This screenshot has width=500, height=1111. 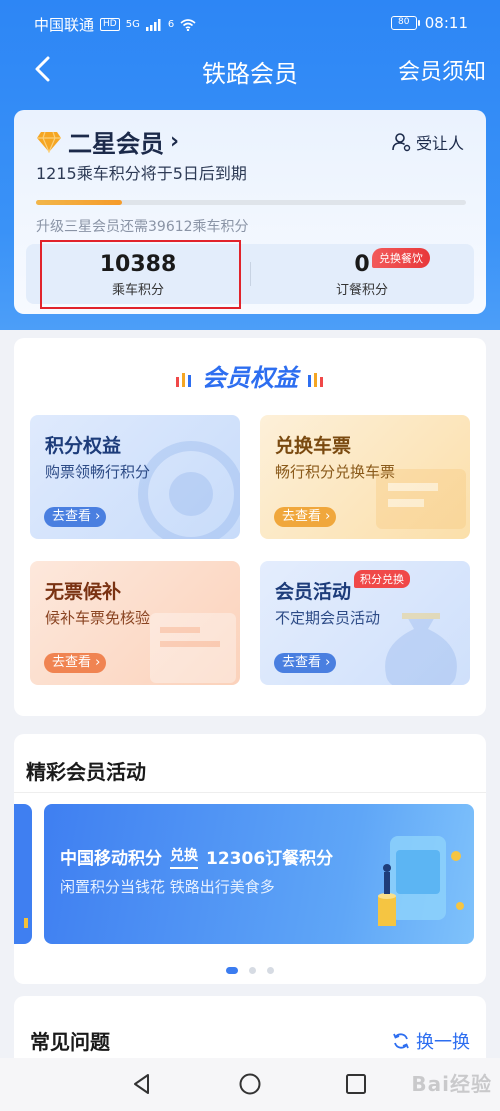 I want to click on banner-exchange-arrow: 兑换, so click(x=184, y=857).